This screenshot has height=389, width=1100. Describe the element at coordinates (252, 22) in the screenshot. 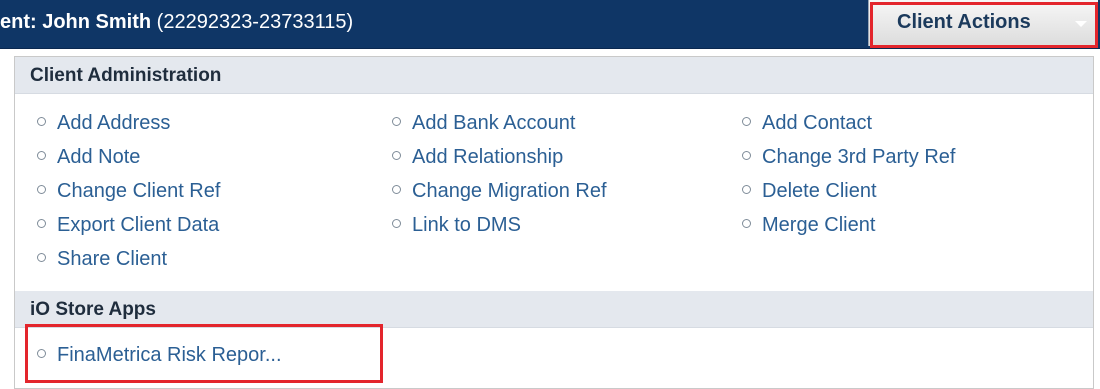

I see `client-reference: (22292323-23733115)` at that location.